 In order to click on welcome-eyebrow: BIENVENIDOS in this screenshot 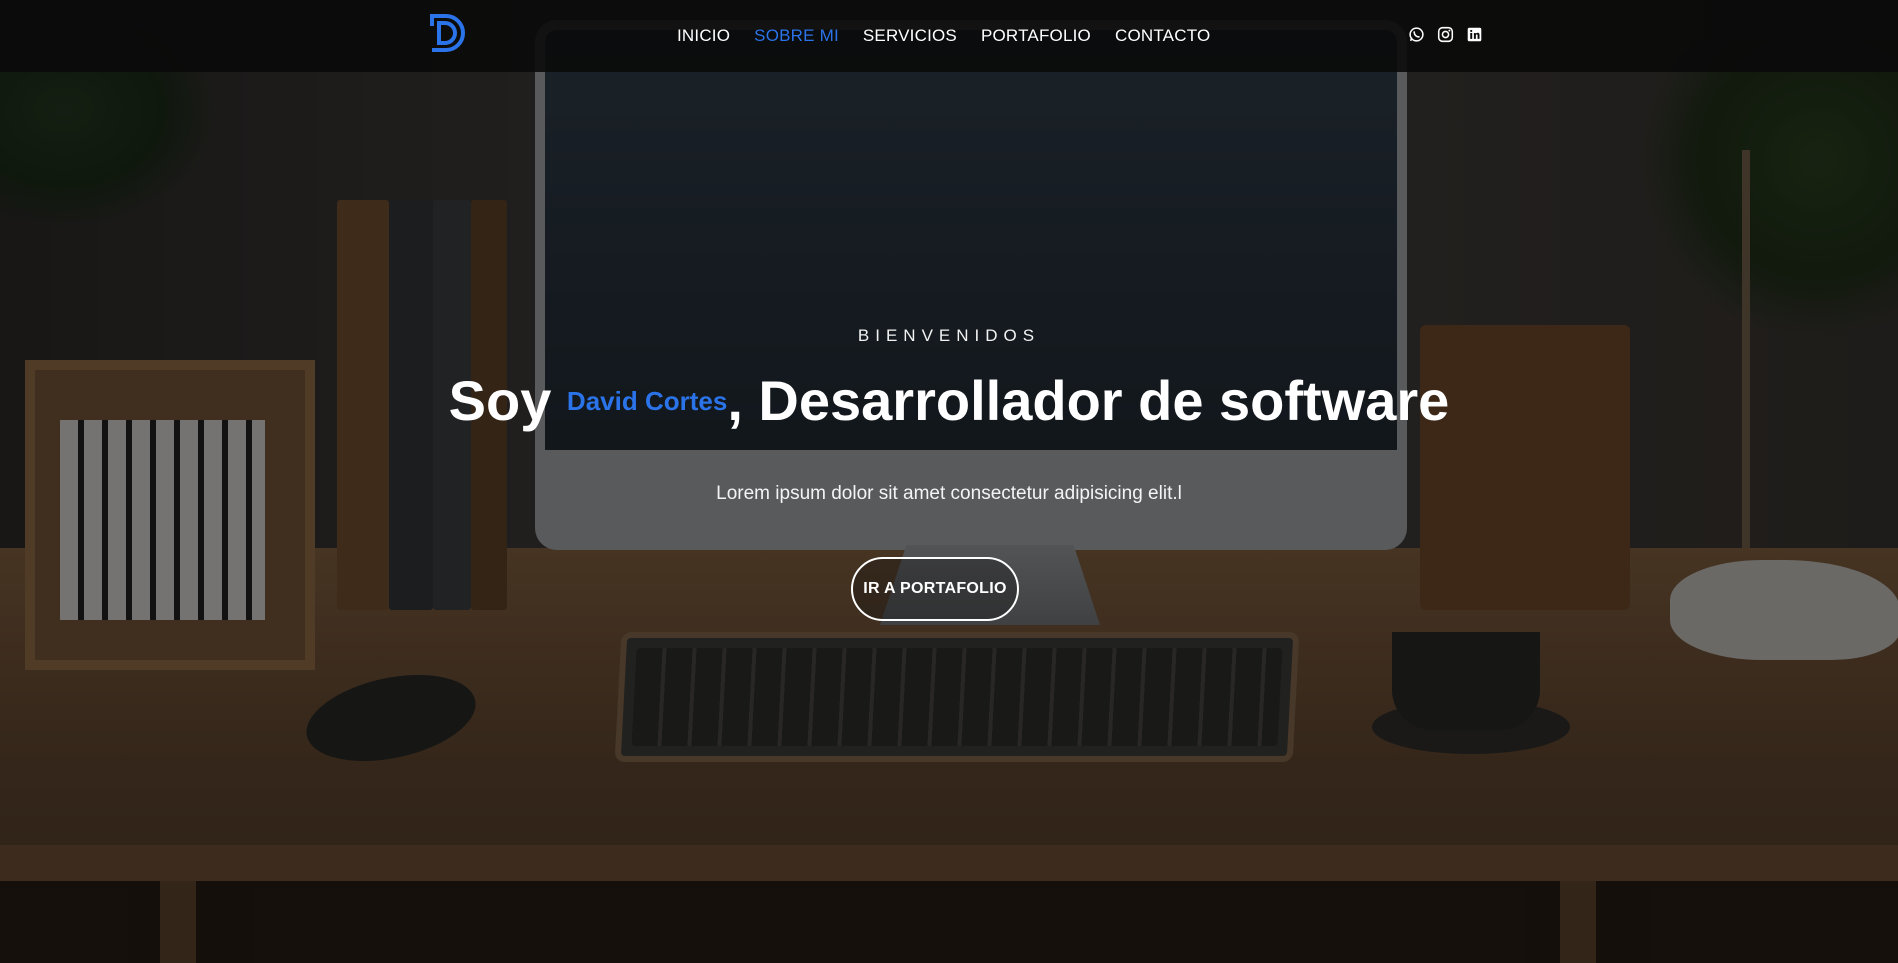, I will do `click(949, 335)`.